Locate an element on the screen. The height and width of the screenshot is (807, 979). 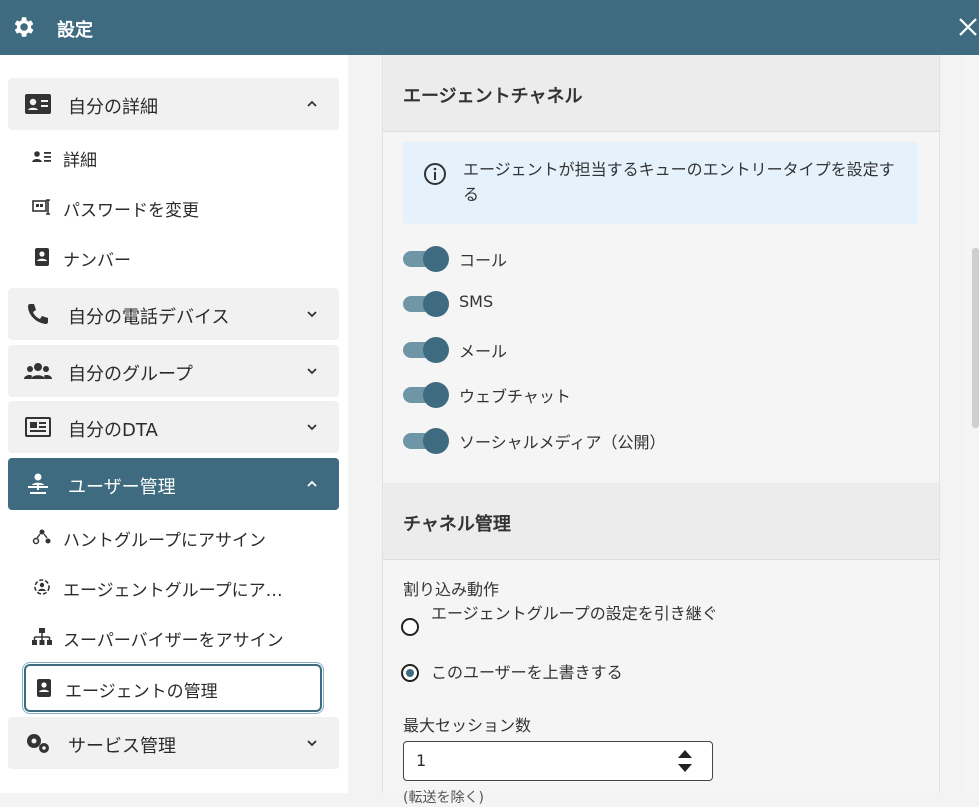
password-icon is located at coordinates (41, 207).